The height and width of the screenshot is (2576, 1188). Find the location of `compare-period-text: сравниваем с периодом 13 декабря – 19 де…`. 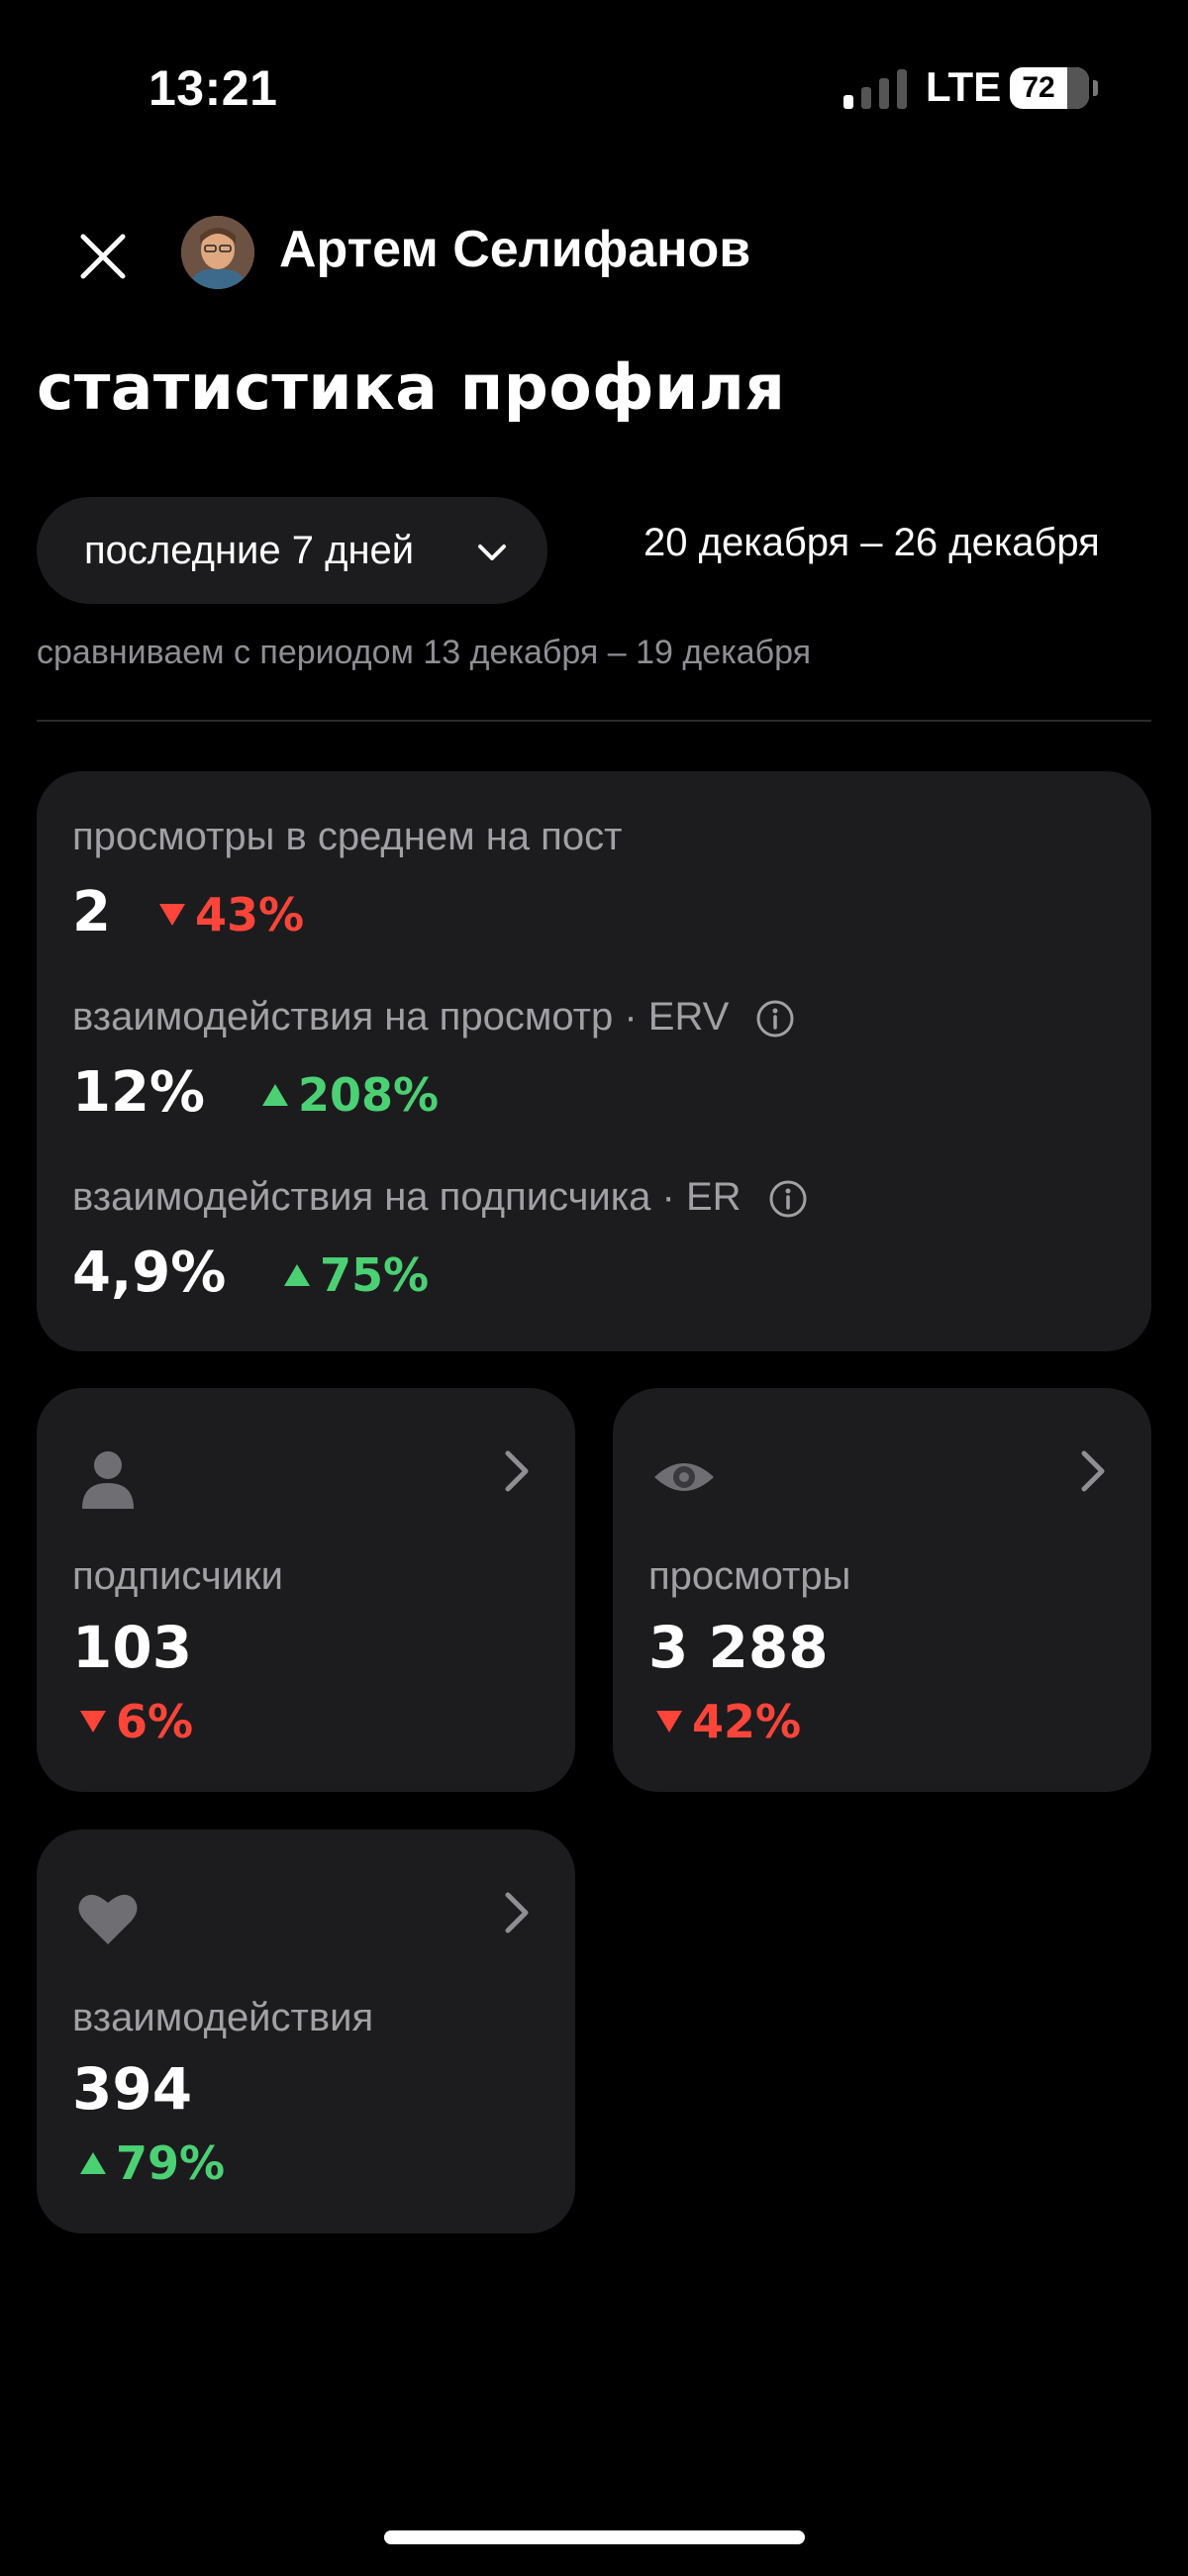

compare-period-text: сравниваем с периодом 13 декабря – 19 де… is located at coordinates (424, 652).